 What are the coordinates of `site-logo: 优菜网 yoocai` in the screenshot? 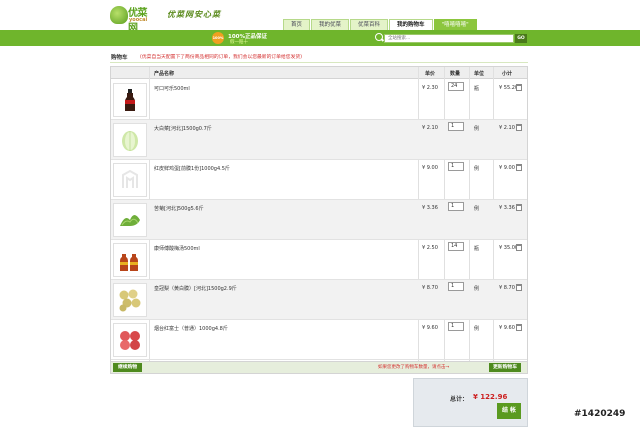 It's located at (132, 19).